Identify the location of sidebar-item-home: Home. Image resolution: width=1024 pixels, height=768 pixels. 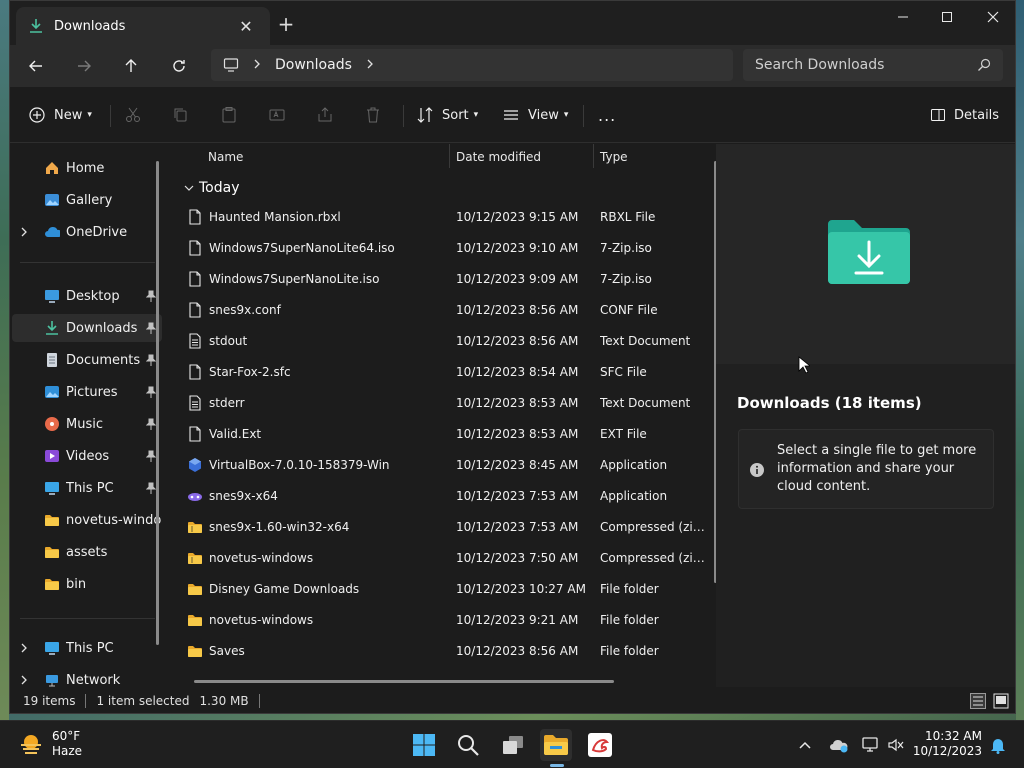
(87, 168).